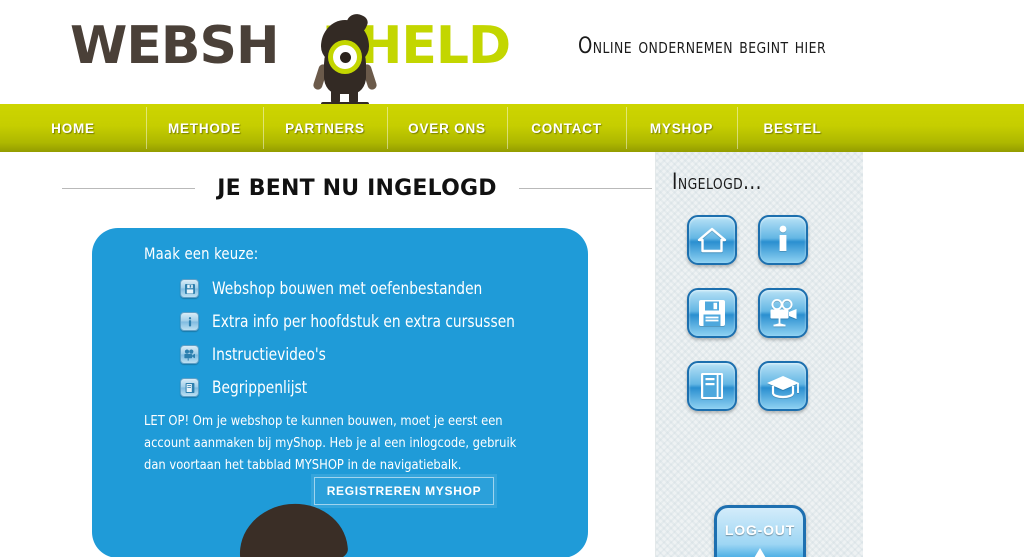 The height and width of the screenshot is (557, 1024). I want to click on choice-item-begrippenlijst: Begrippenlijst, so click(380, 387).